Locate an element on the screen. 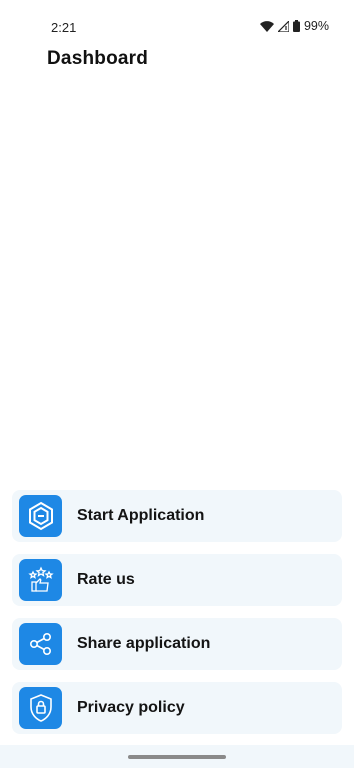  privacy-policy-button: Privacy policy is located at coordinates (177, 708).